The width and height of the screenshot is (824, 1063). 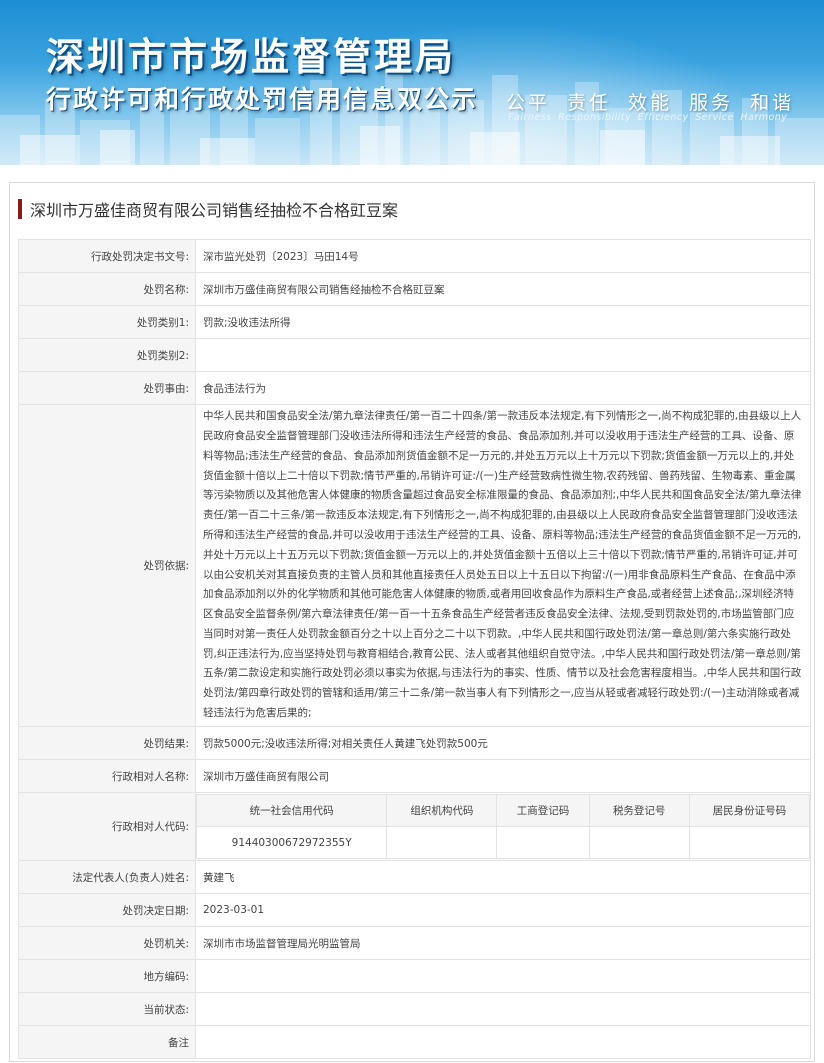 What do you see at coordinates (107, 976) in the screenshot?
I see `field-label: 地方编码:` at bounding box center [107, 976].